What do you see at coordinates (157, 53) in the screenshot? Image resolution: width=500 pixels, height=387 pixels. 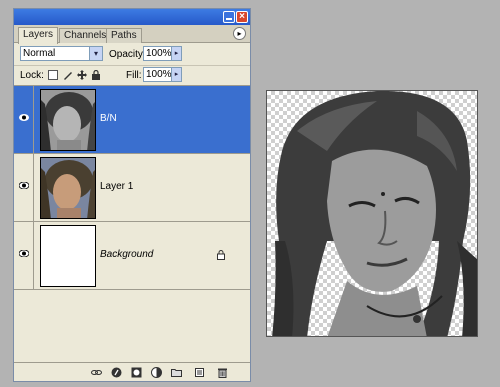 I see `opacity-input: 100%` at bounding box center [157, 53].